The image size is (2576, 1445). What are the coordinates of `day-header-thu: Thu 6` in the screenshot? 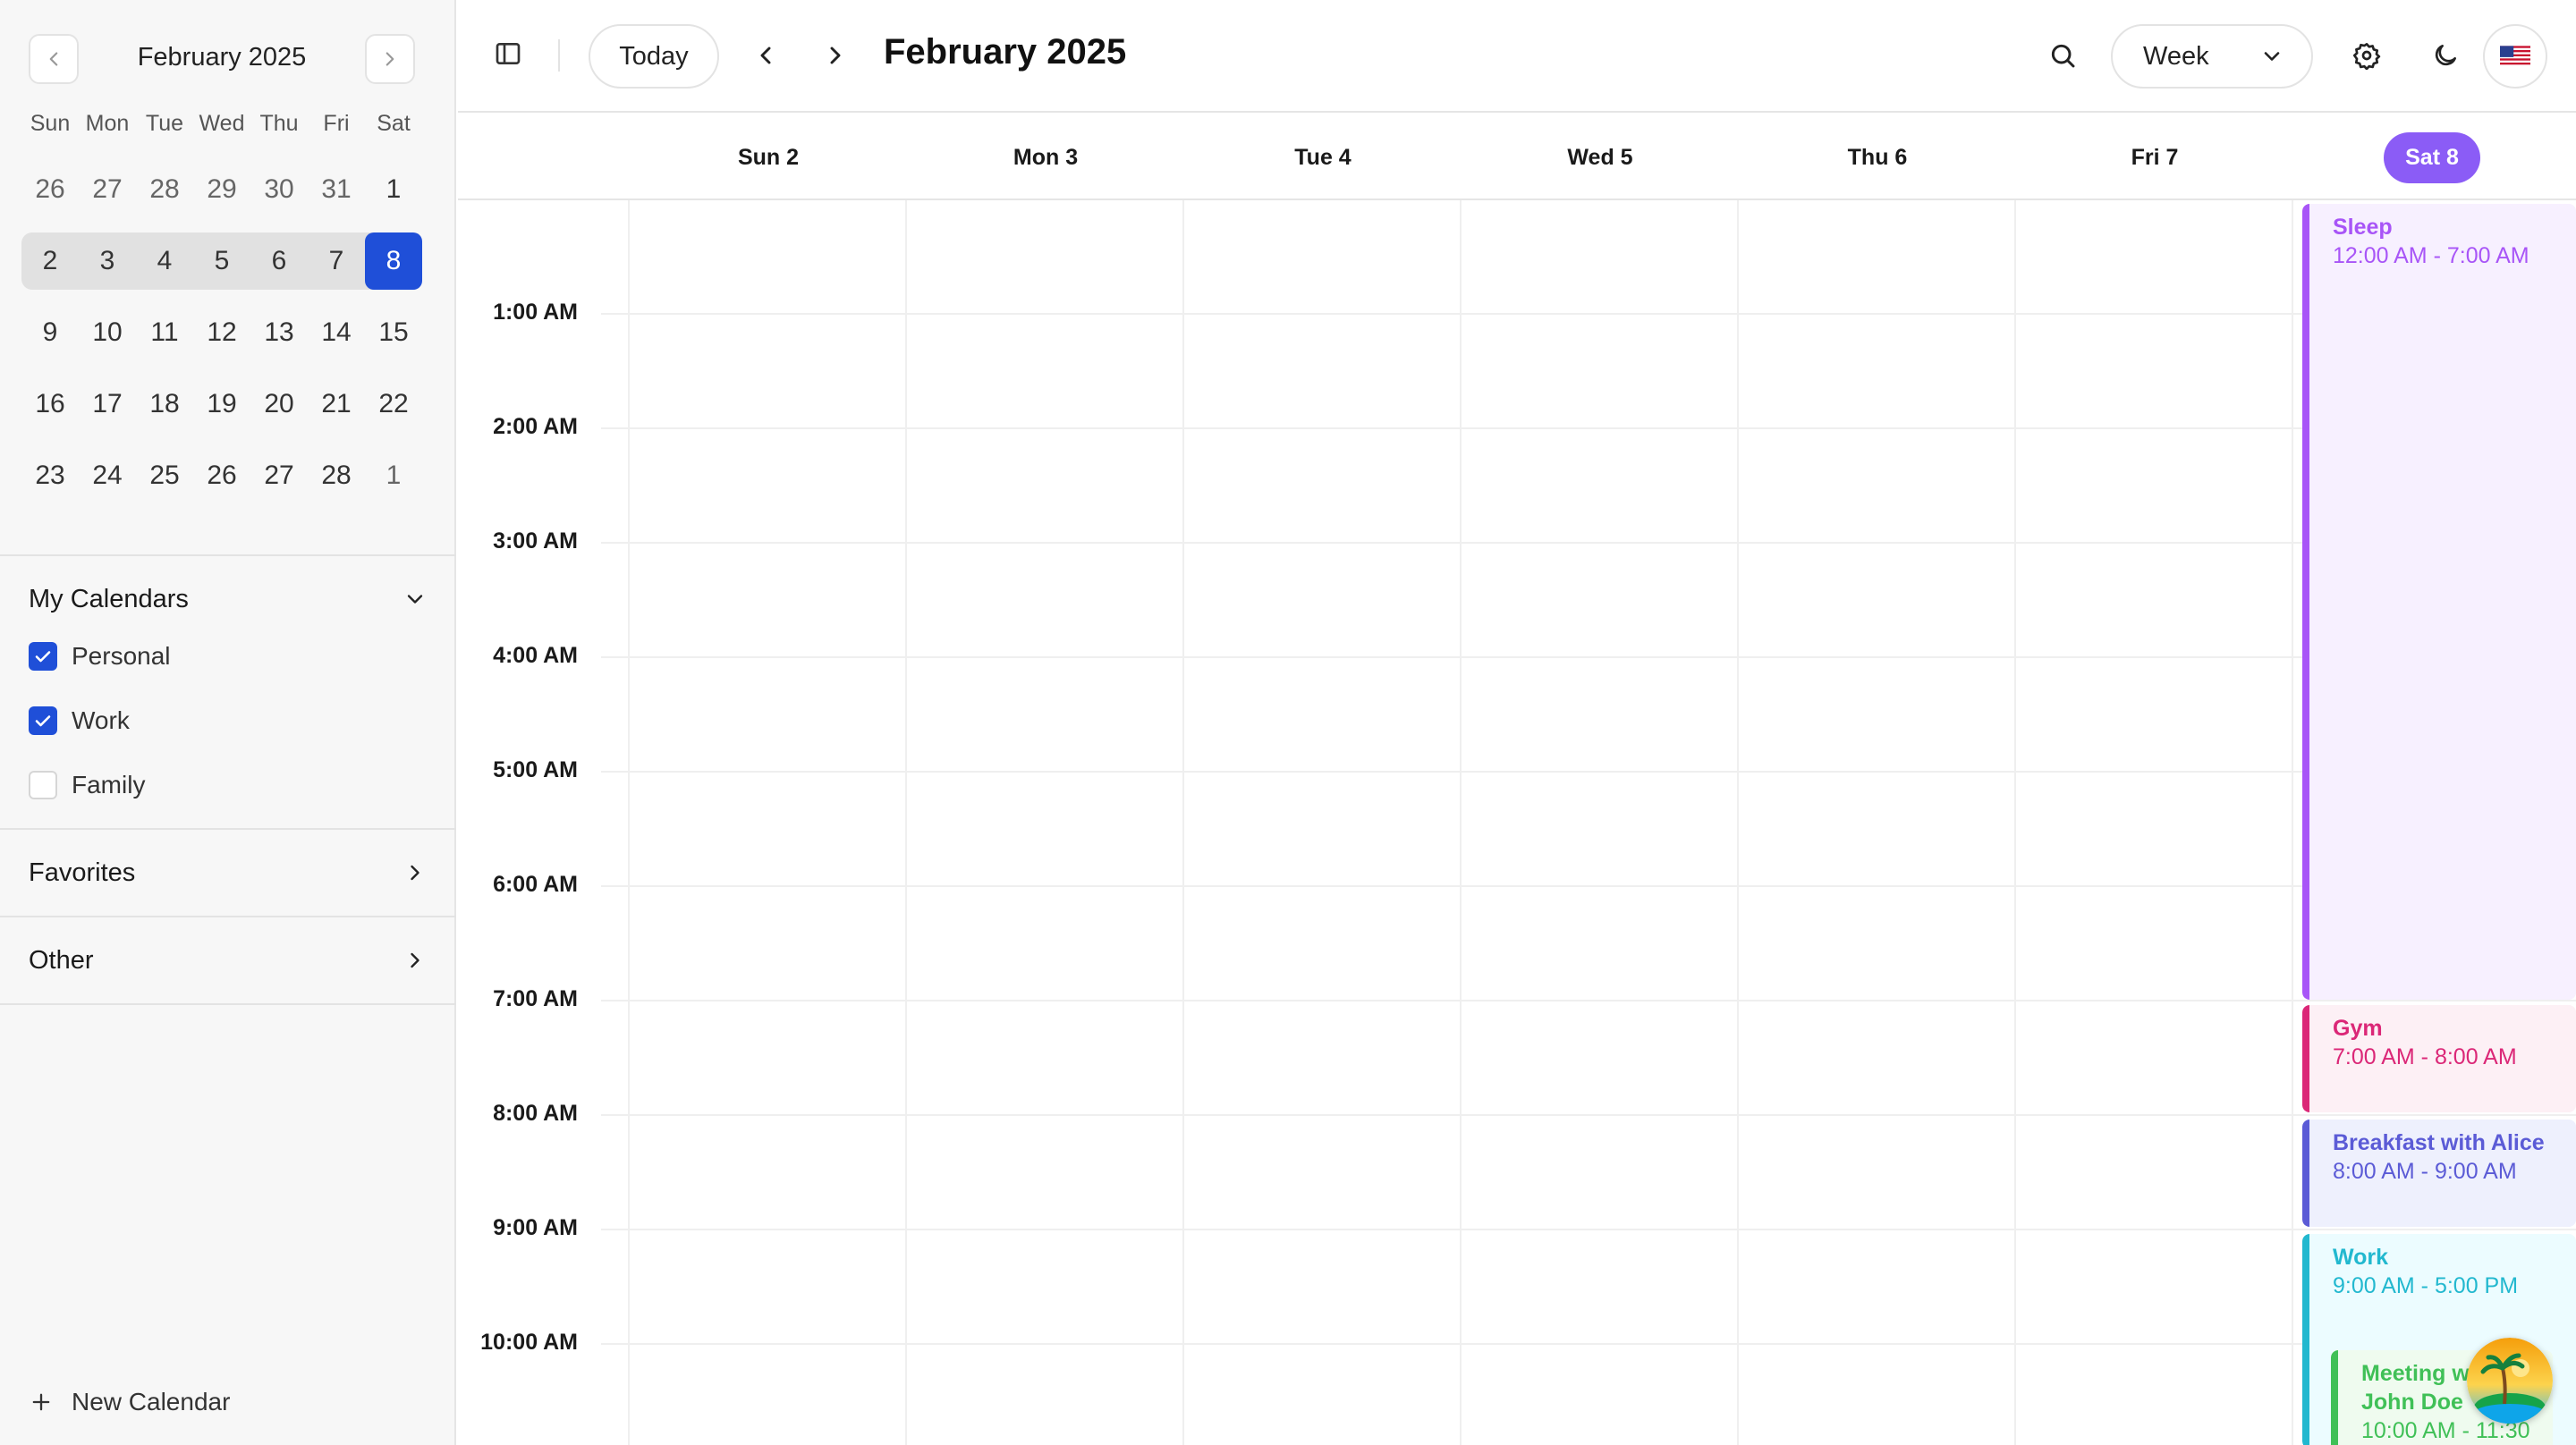 It's located at (1877, 157).